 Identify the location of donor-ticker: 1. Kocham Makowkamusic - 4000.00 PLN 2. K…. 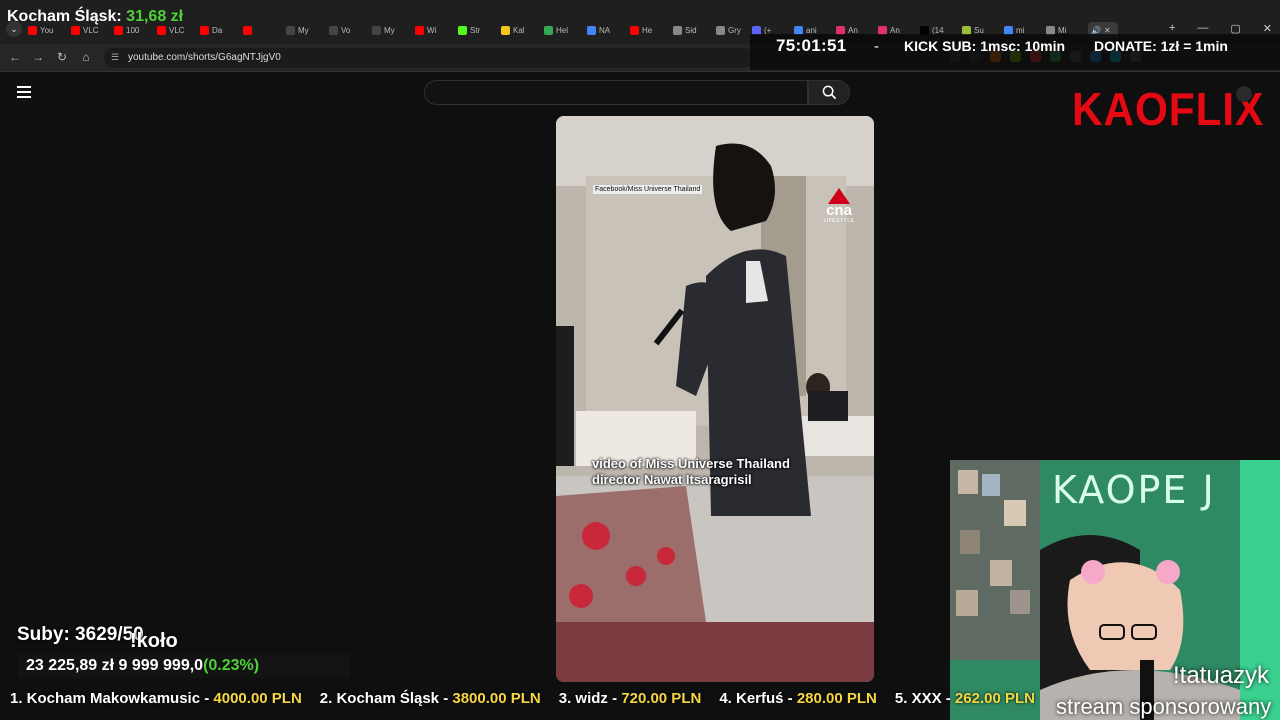
(640, 699).